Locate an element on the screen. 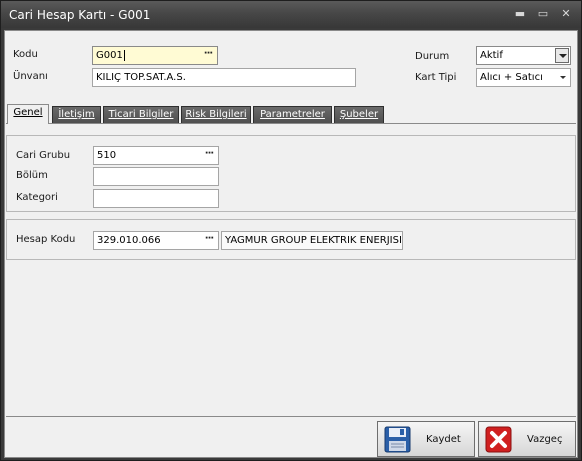 The height and width of the screenshot is (461, 582). hesap-kodu-lookup-button: ··· is located at coordinates (209, 240).